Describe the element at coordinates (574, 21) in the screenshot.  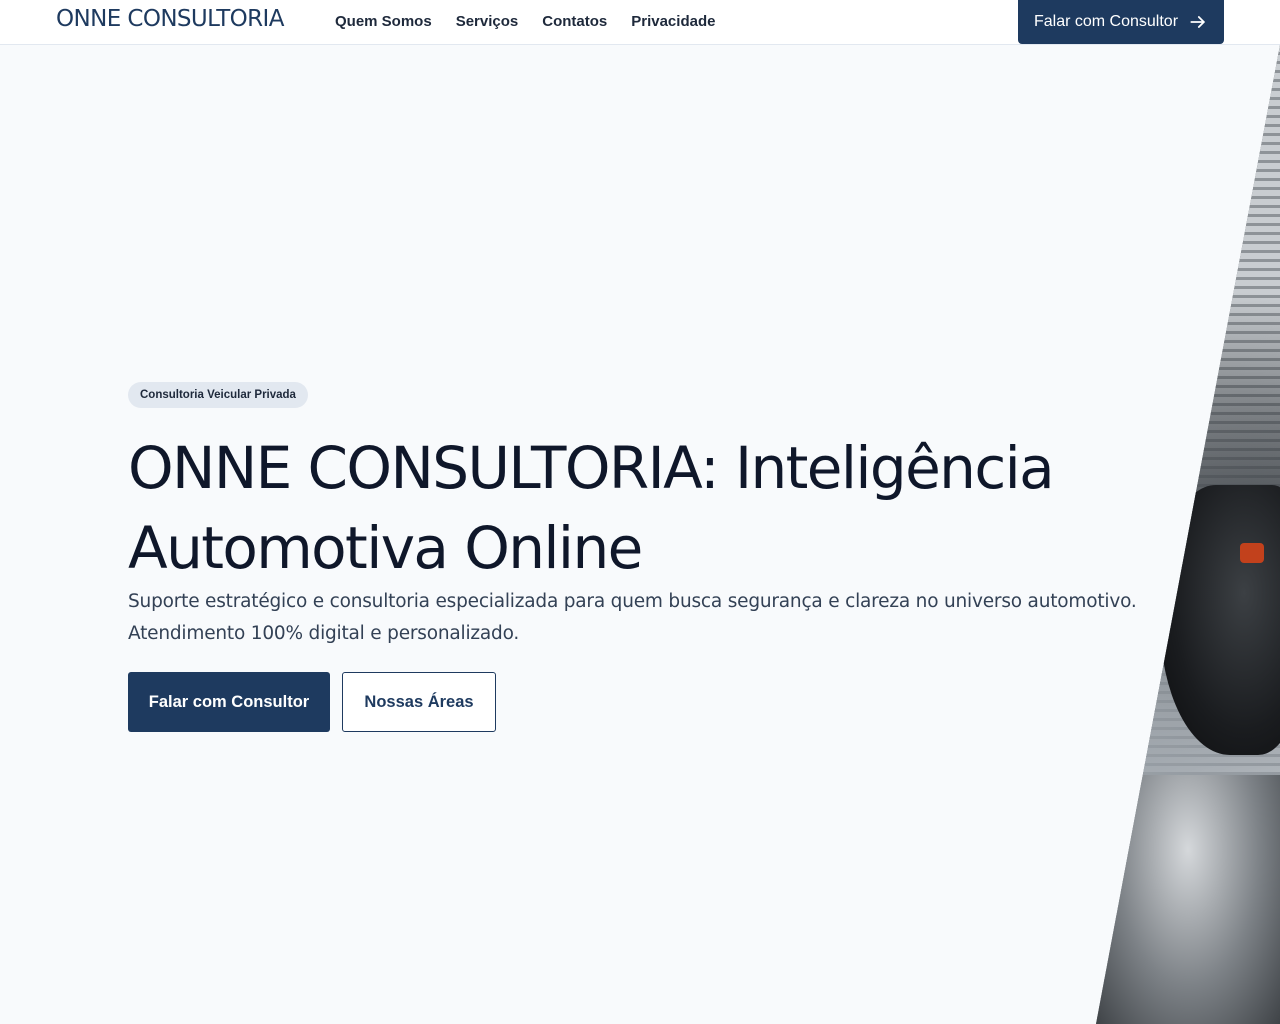
I see `nav-link-contatos: Contatos` at that location.